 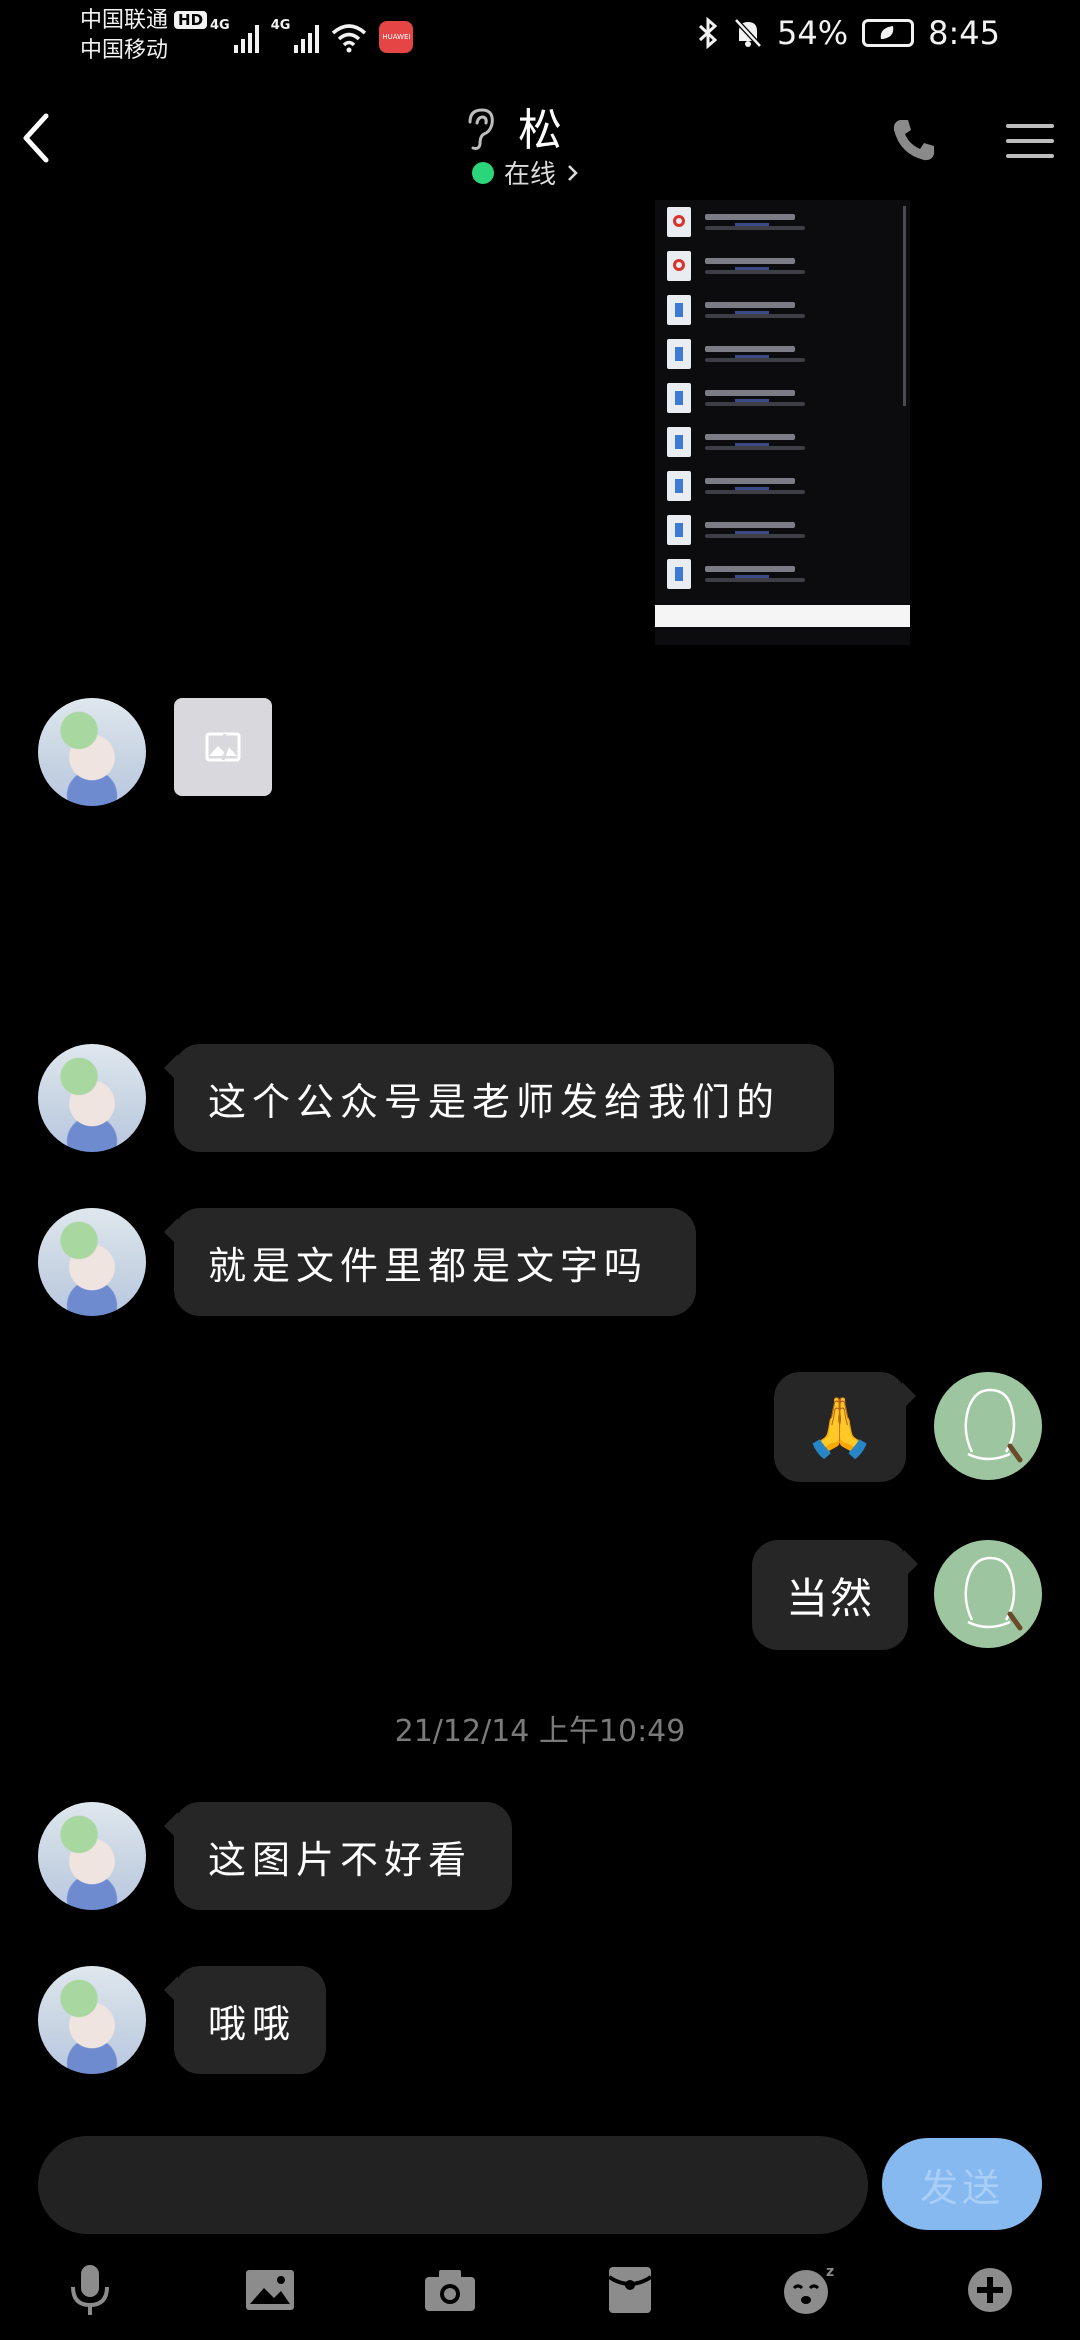 I want to click on message-input, so click(x=453, y=2185).